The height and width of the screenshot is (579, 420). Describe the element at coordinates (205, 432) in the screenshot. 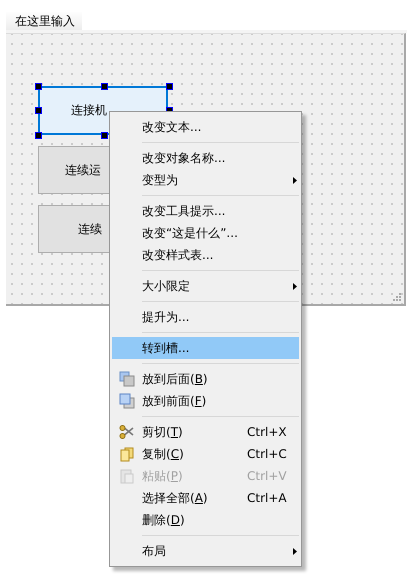

I see `menu-item: 剪切(T) Ctrl+X` at that location.